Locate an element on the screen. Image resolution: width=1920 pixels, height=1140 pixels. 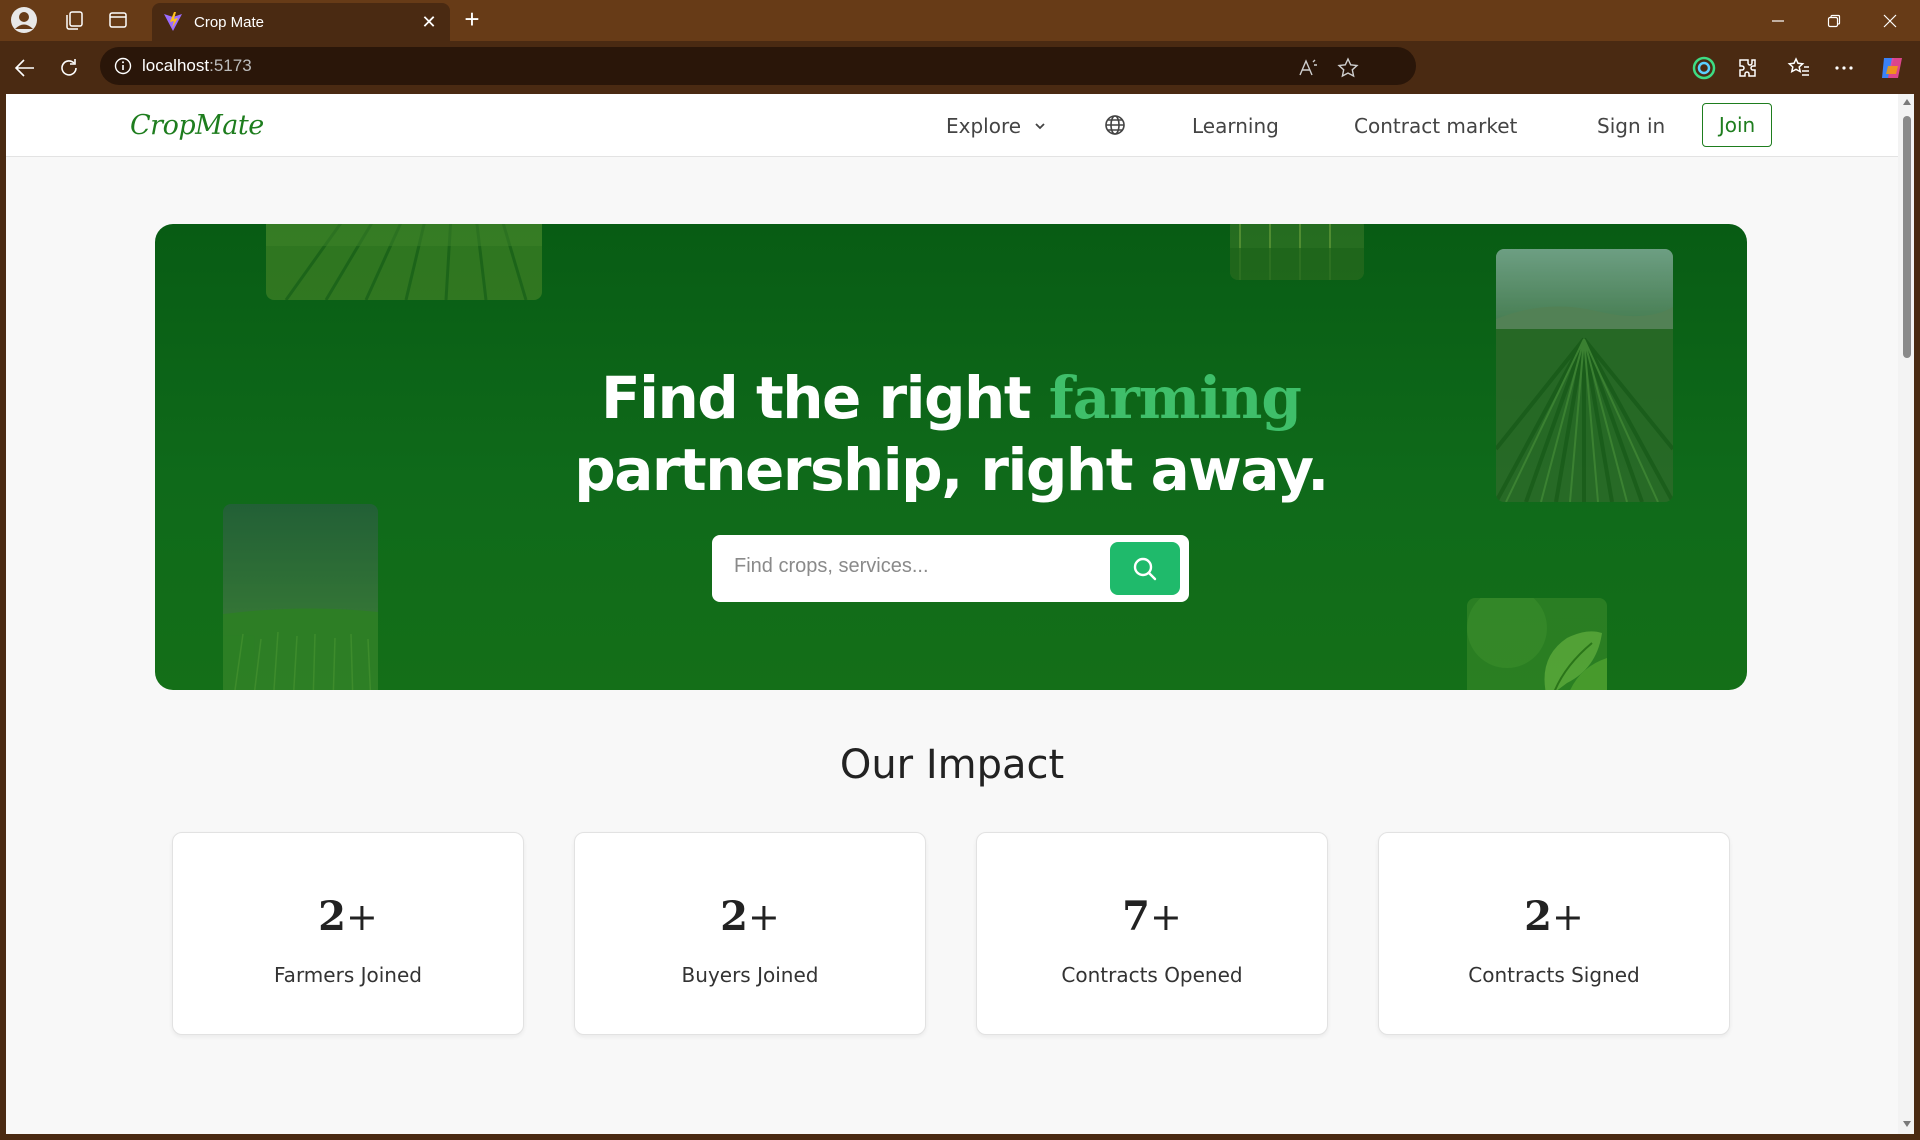
tab-close-icon: ✕ is located at coordinates (429, 22).